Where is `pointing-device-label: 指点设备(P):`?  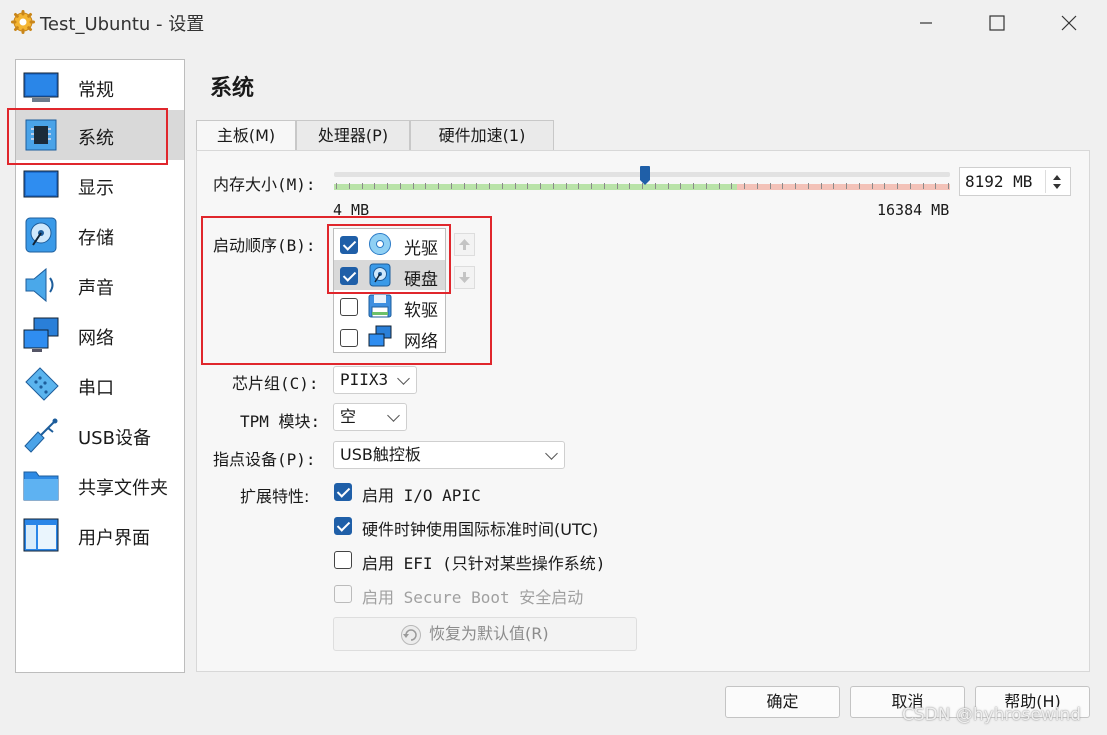
pointing-device-label: 指点设备(P): is located at coordinates (264, 459).